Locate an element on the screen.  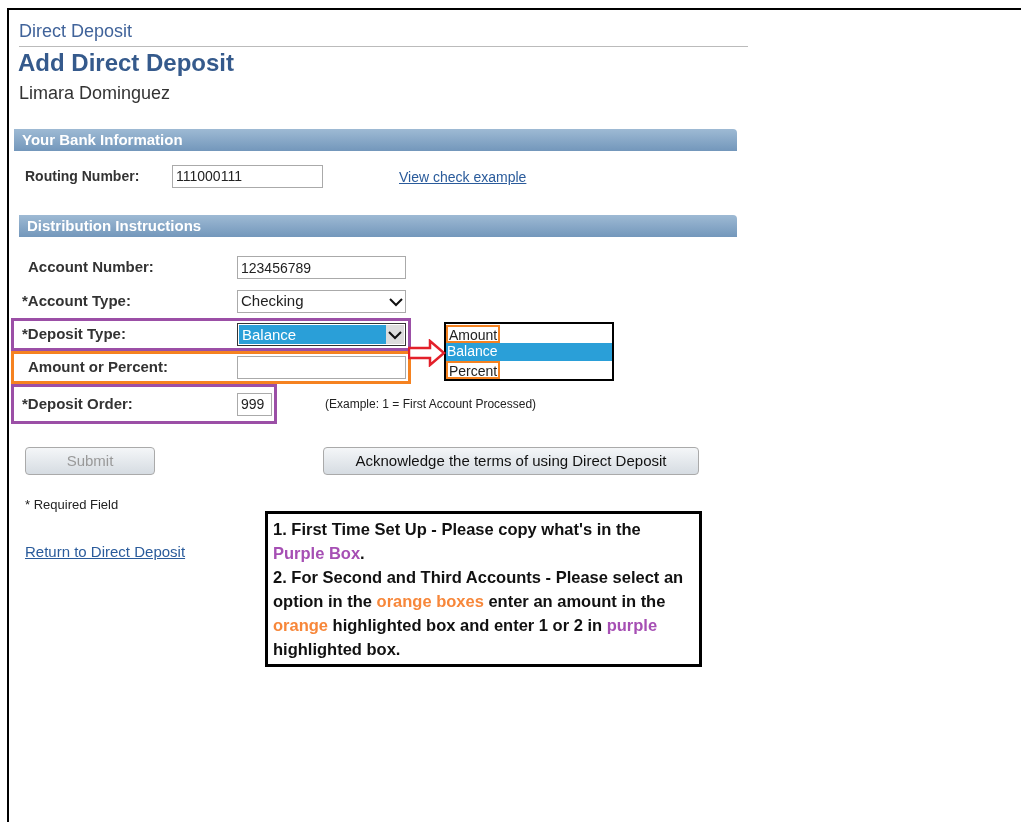
field-label: Routing Number: is located at coordinates (83, 176).